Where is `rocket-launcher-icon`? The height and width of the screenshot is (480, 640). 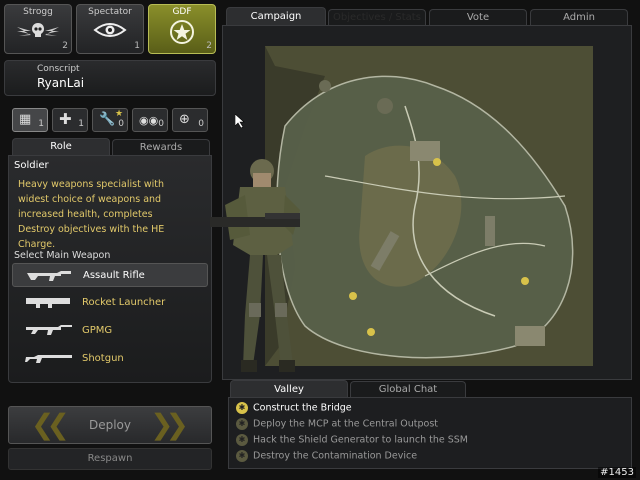 rocket-launcher-icon is located at coordinates (48, 303).